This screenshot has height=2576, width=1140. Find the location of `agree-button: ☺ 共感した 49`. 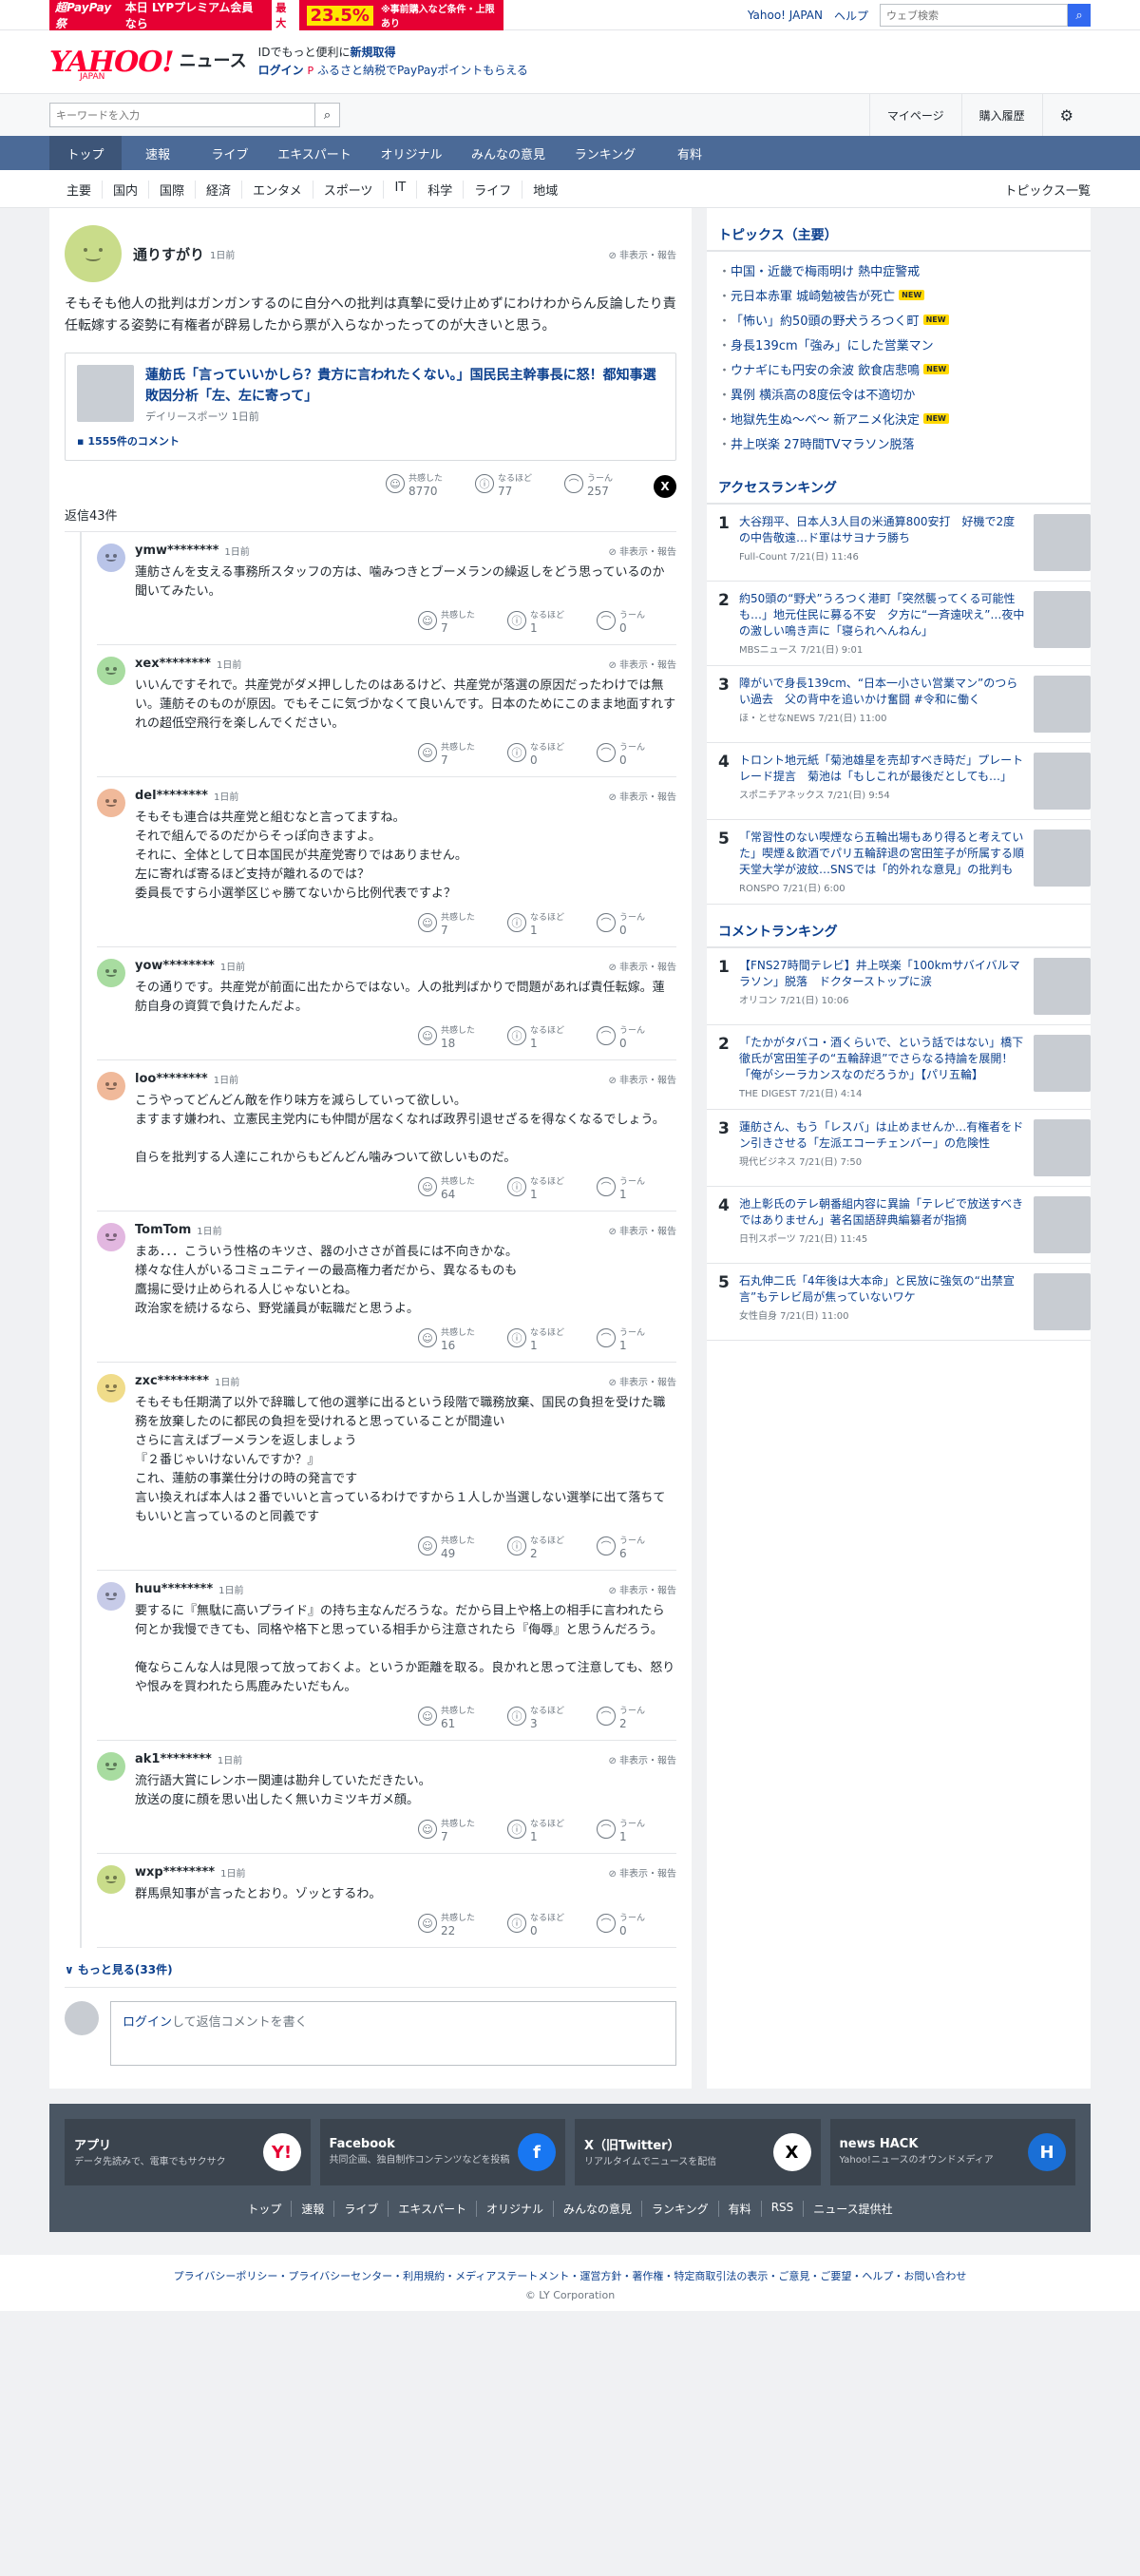

agree-button: ☺ 共感した 49 is located at coordinates (458, 1548).